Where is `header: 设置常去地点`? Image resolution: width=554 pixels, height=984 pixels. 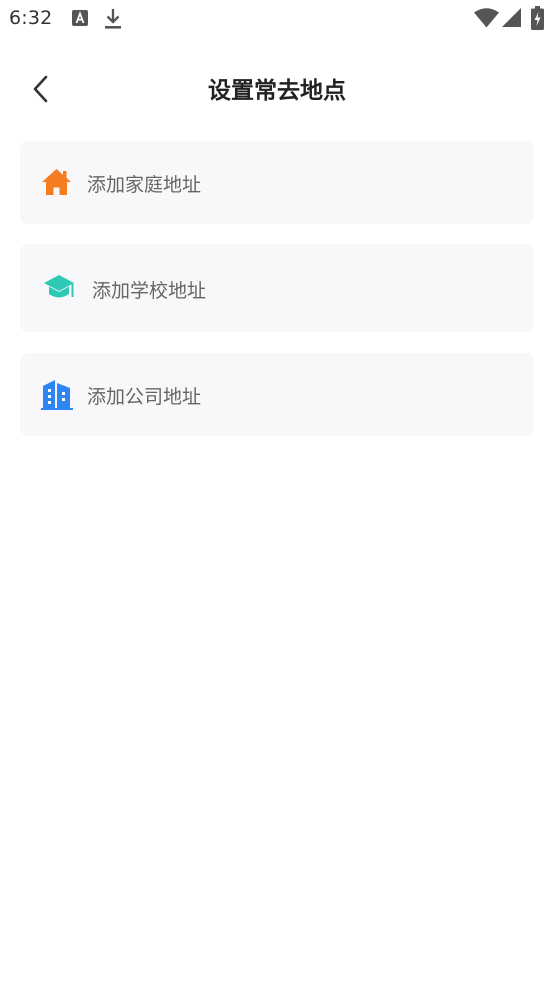
header: 设置常去地点 is located at coordinates (277, 87).